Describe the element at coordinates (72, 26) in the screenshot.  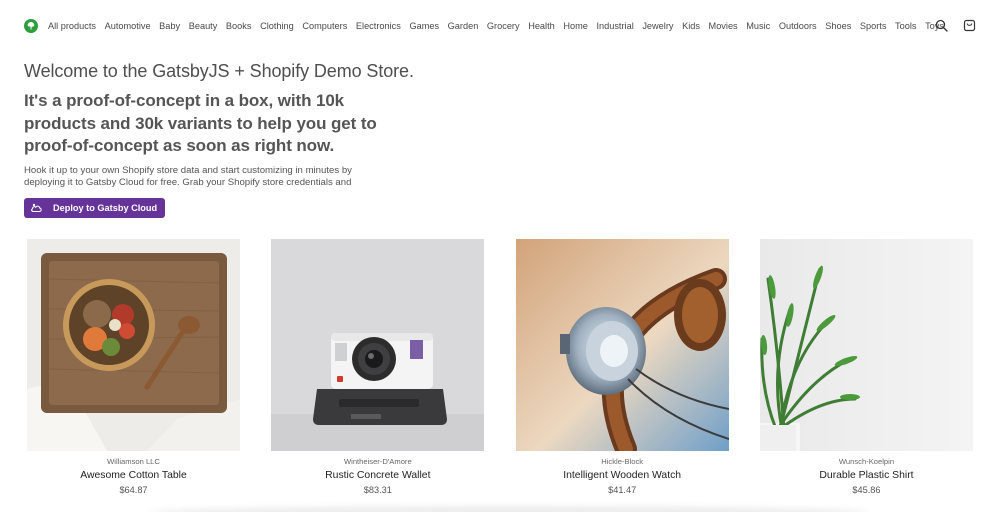
I see `nav-item-all-products: All products` at that location.